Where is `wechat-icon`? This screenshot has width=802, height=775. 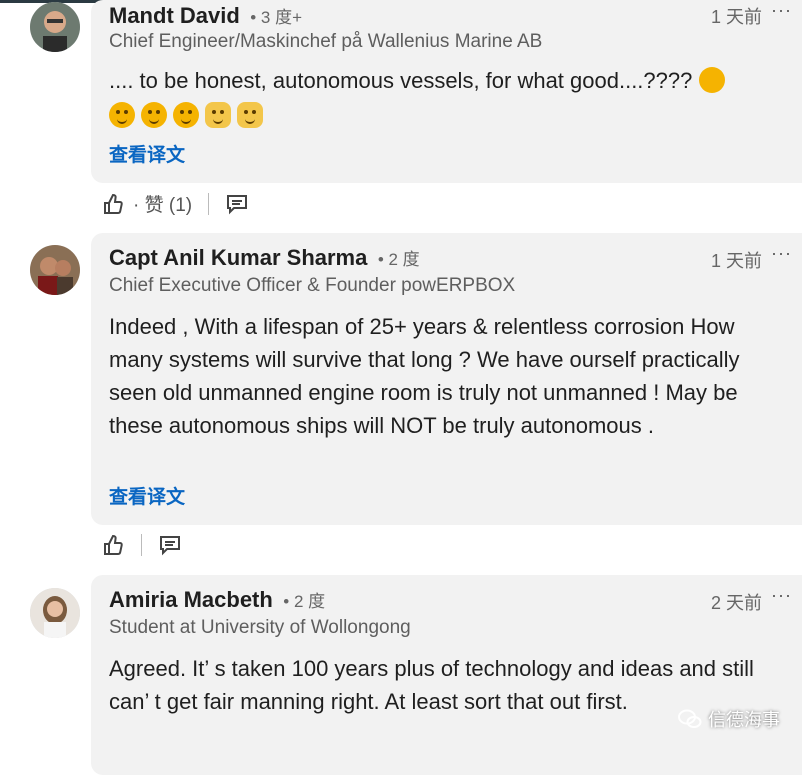 wechat-icon is located at coordinates (690, 718).